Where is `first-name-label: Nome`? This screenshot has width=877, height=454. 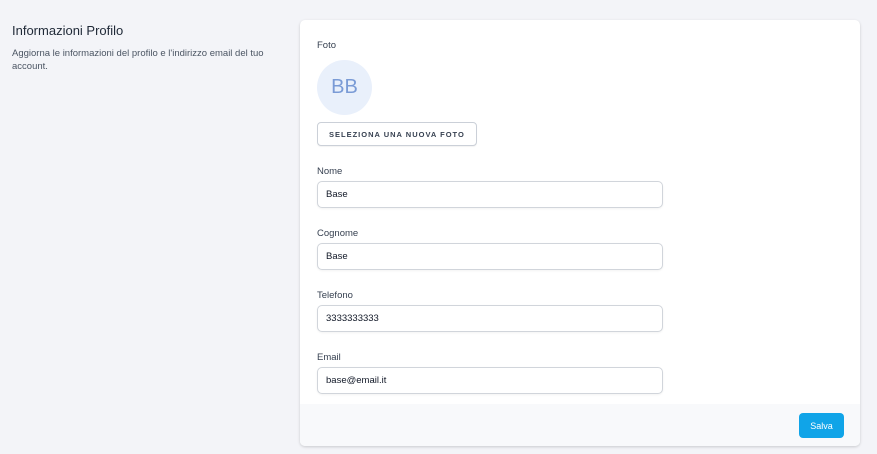
first-name-label: Nome is located at coordinates (330, 171).